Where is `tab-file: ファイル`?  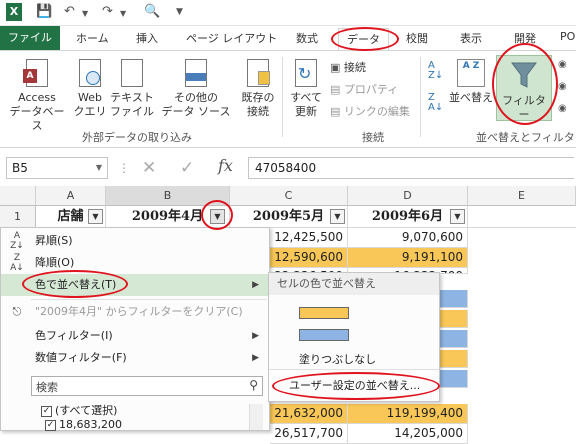
tab-file: ファイル is located at coordinates (30, 38).